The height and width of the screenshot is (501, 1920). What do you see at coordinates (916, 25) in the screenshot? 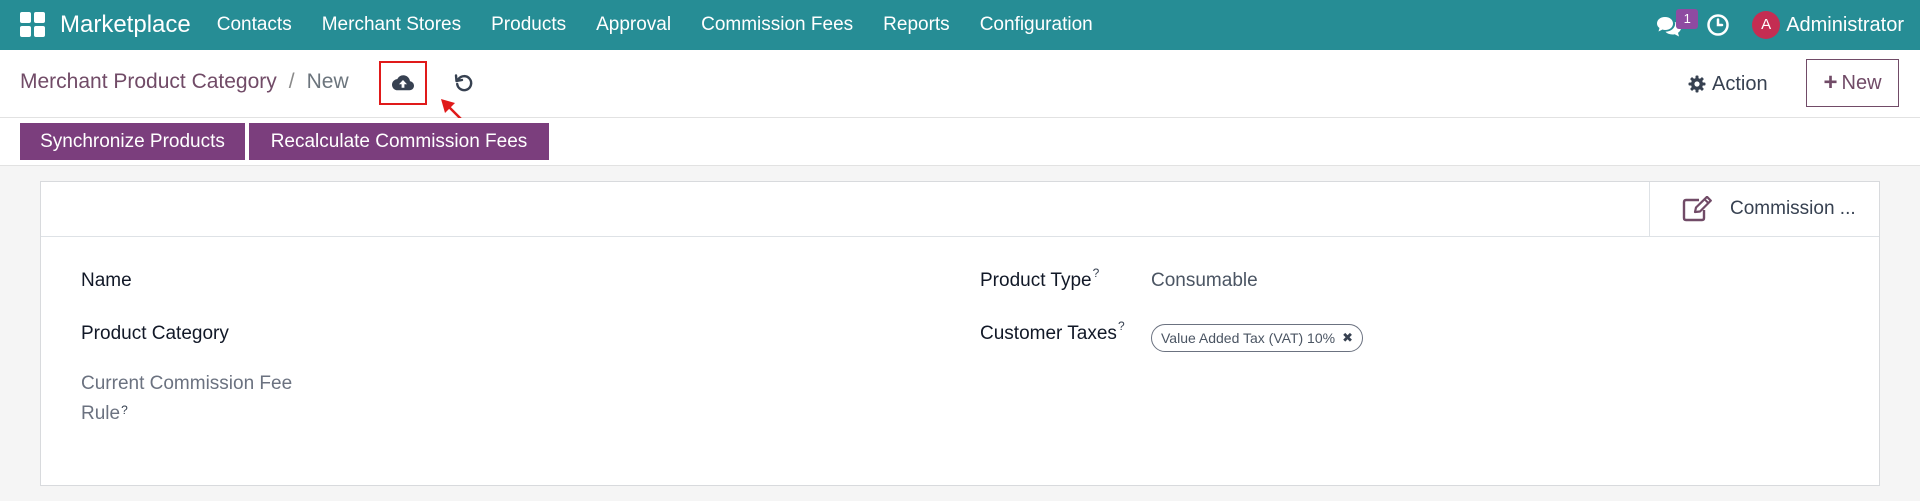
I see `menu-reports: Reports` at bounding box center [916, 25].